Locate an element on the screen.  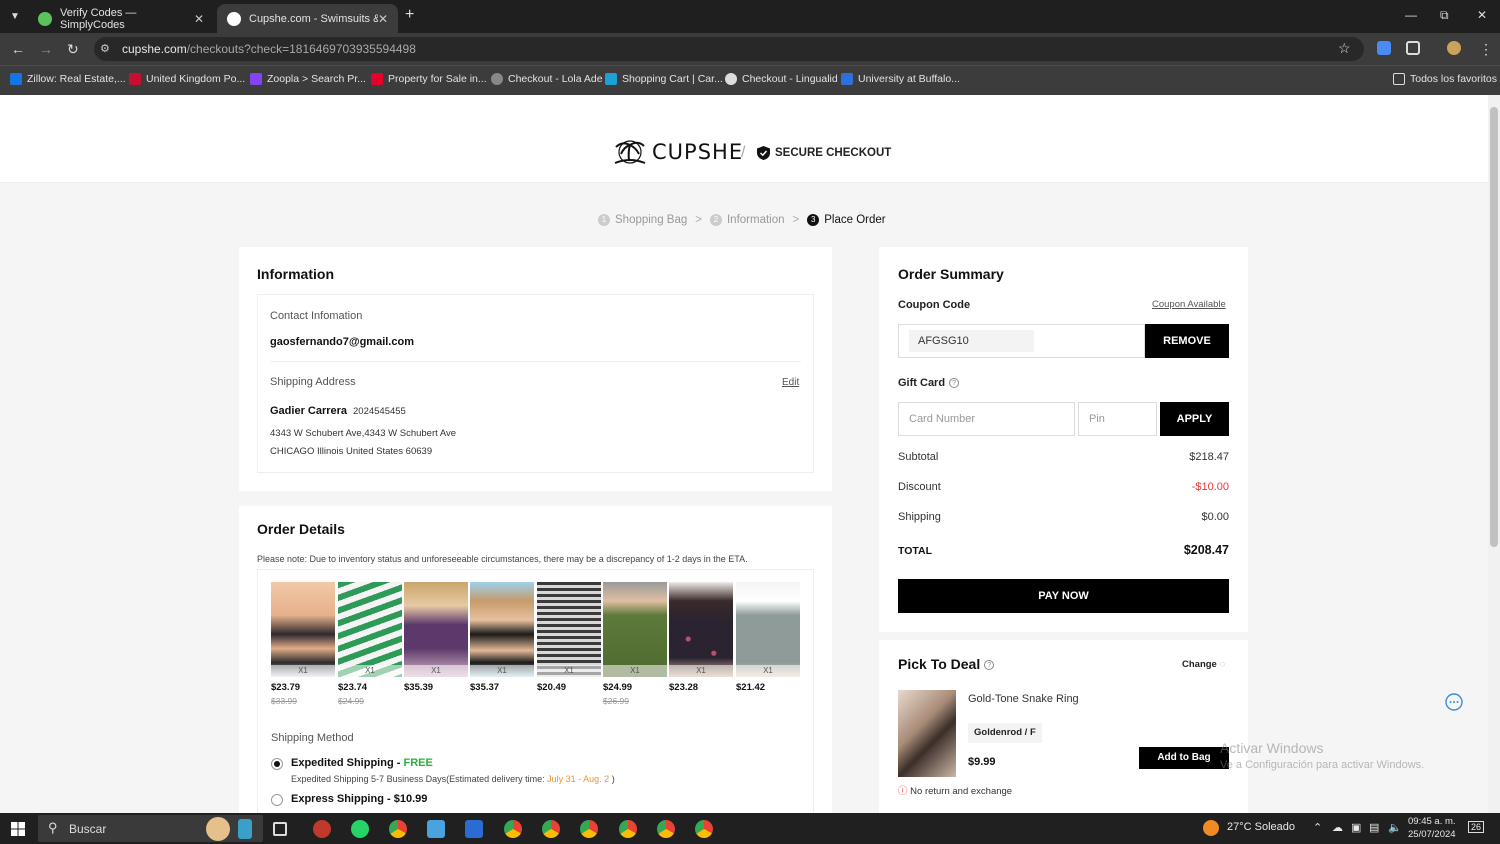
pin-input: Pin is located at coordinates (1117, 419).